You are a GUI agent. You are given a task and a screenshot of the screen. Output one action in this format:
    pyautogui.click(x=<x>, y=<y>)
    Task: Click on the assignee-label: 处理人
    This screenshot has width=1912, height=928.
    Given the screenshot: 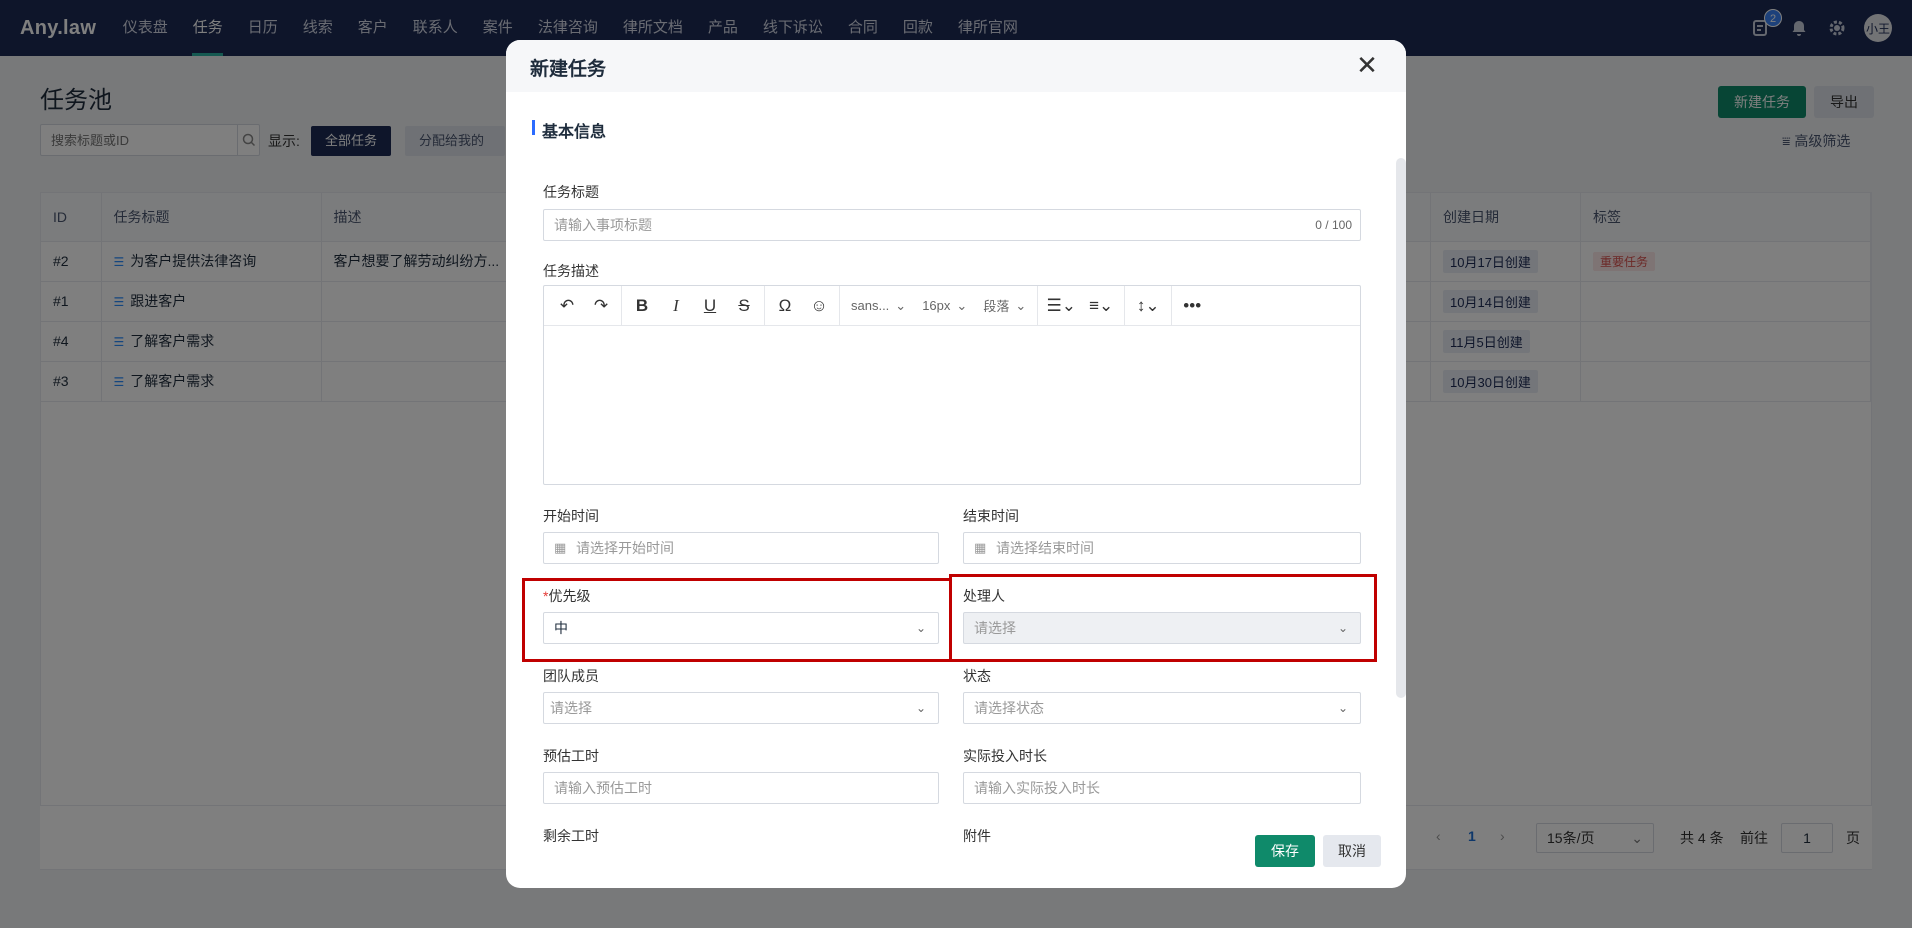 What is the action you would take?
    pyautogui.click(x=984, y=596)
    